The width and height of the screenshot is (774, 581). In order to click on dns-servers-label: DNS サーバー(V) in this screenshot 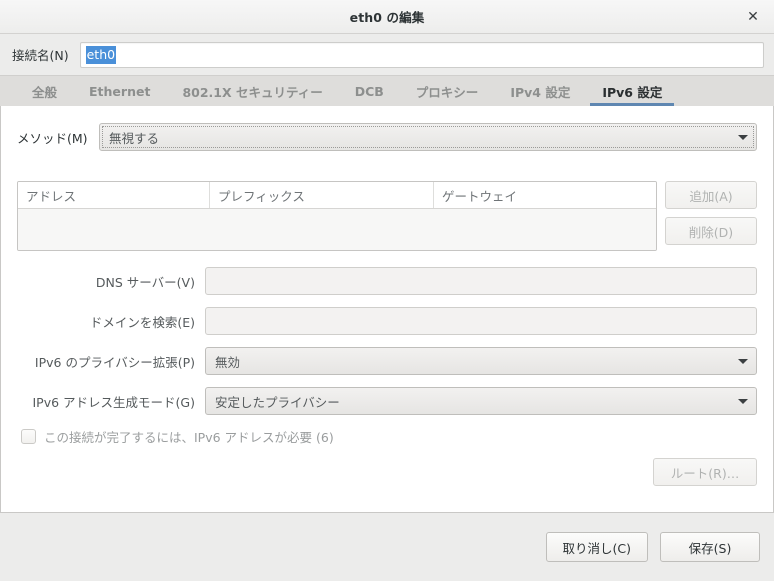, I will do `click(145, 282)`.